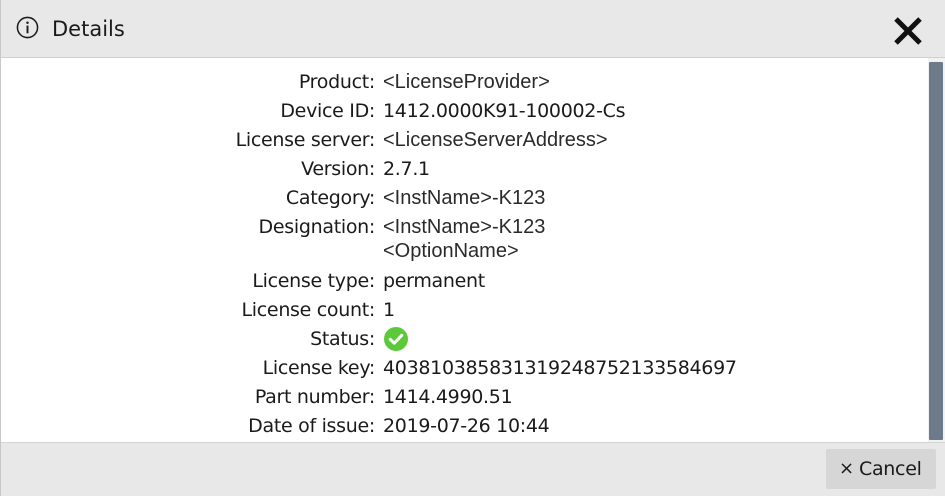  What do you see at coordinates (396, 339) in the screenshot?
I see `check-circle-icon` at bounding box center [396, 339].